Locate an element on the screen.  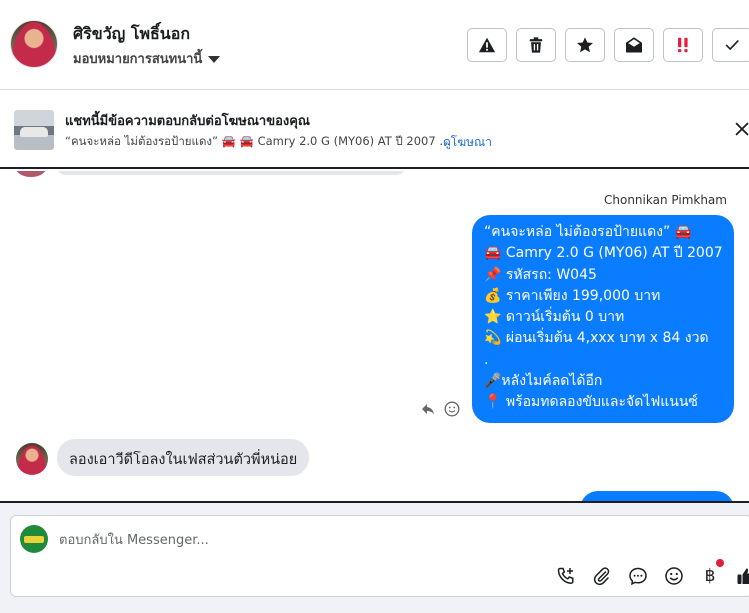
call-button is located at coordinates (566, 576).